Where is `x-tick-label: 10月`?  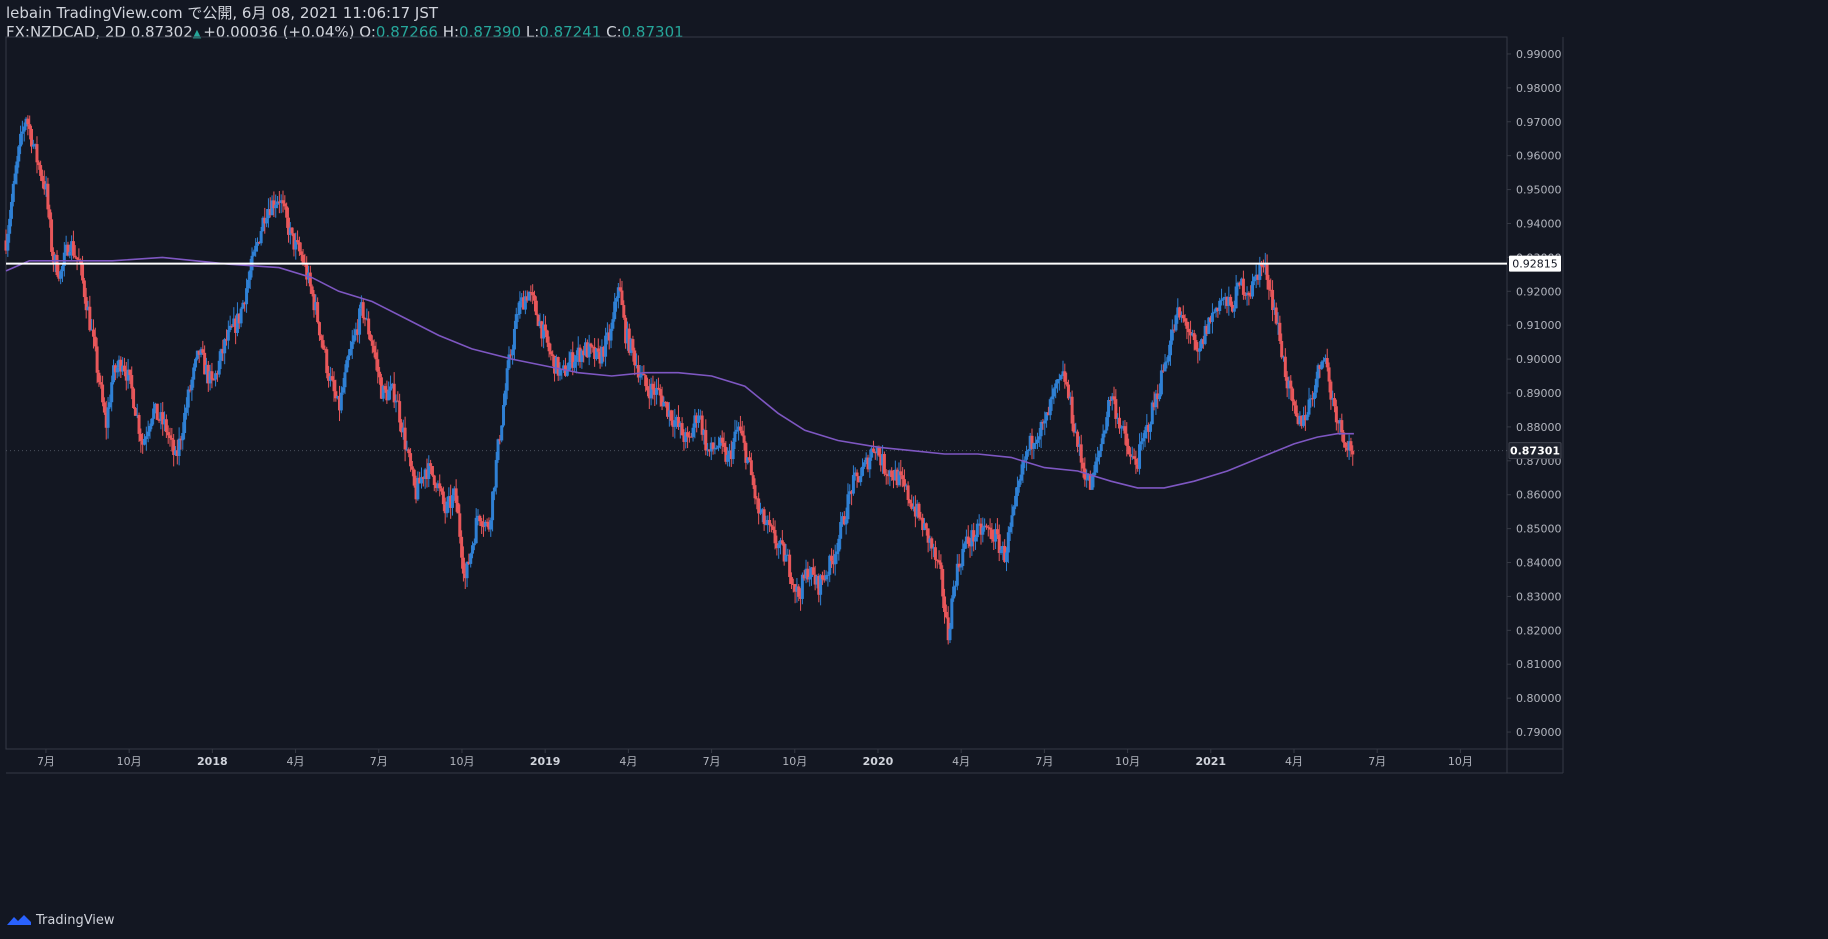 x-tick-label: 10月 is located at coordinates (794, 761).